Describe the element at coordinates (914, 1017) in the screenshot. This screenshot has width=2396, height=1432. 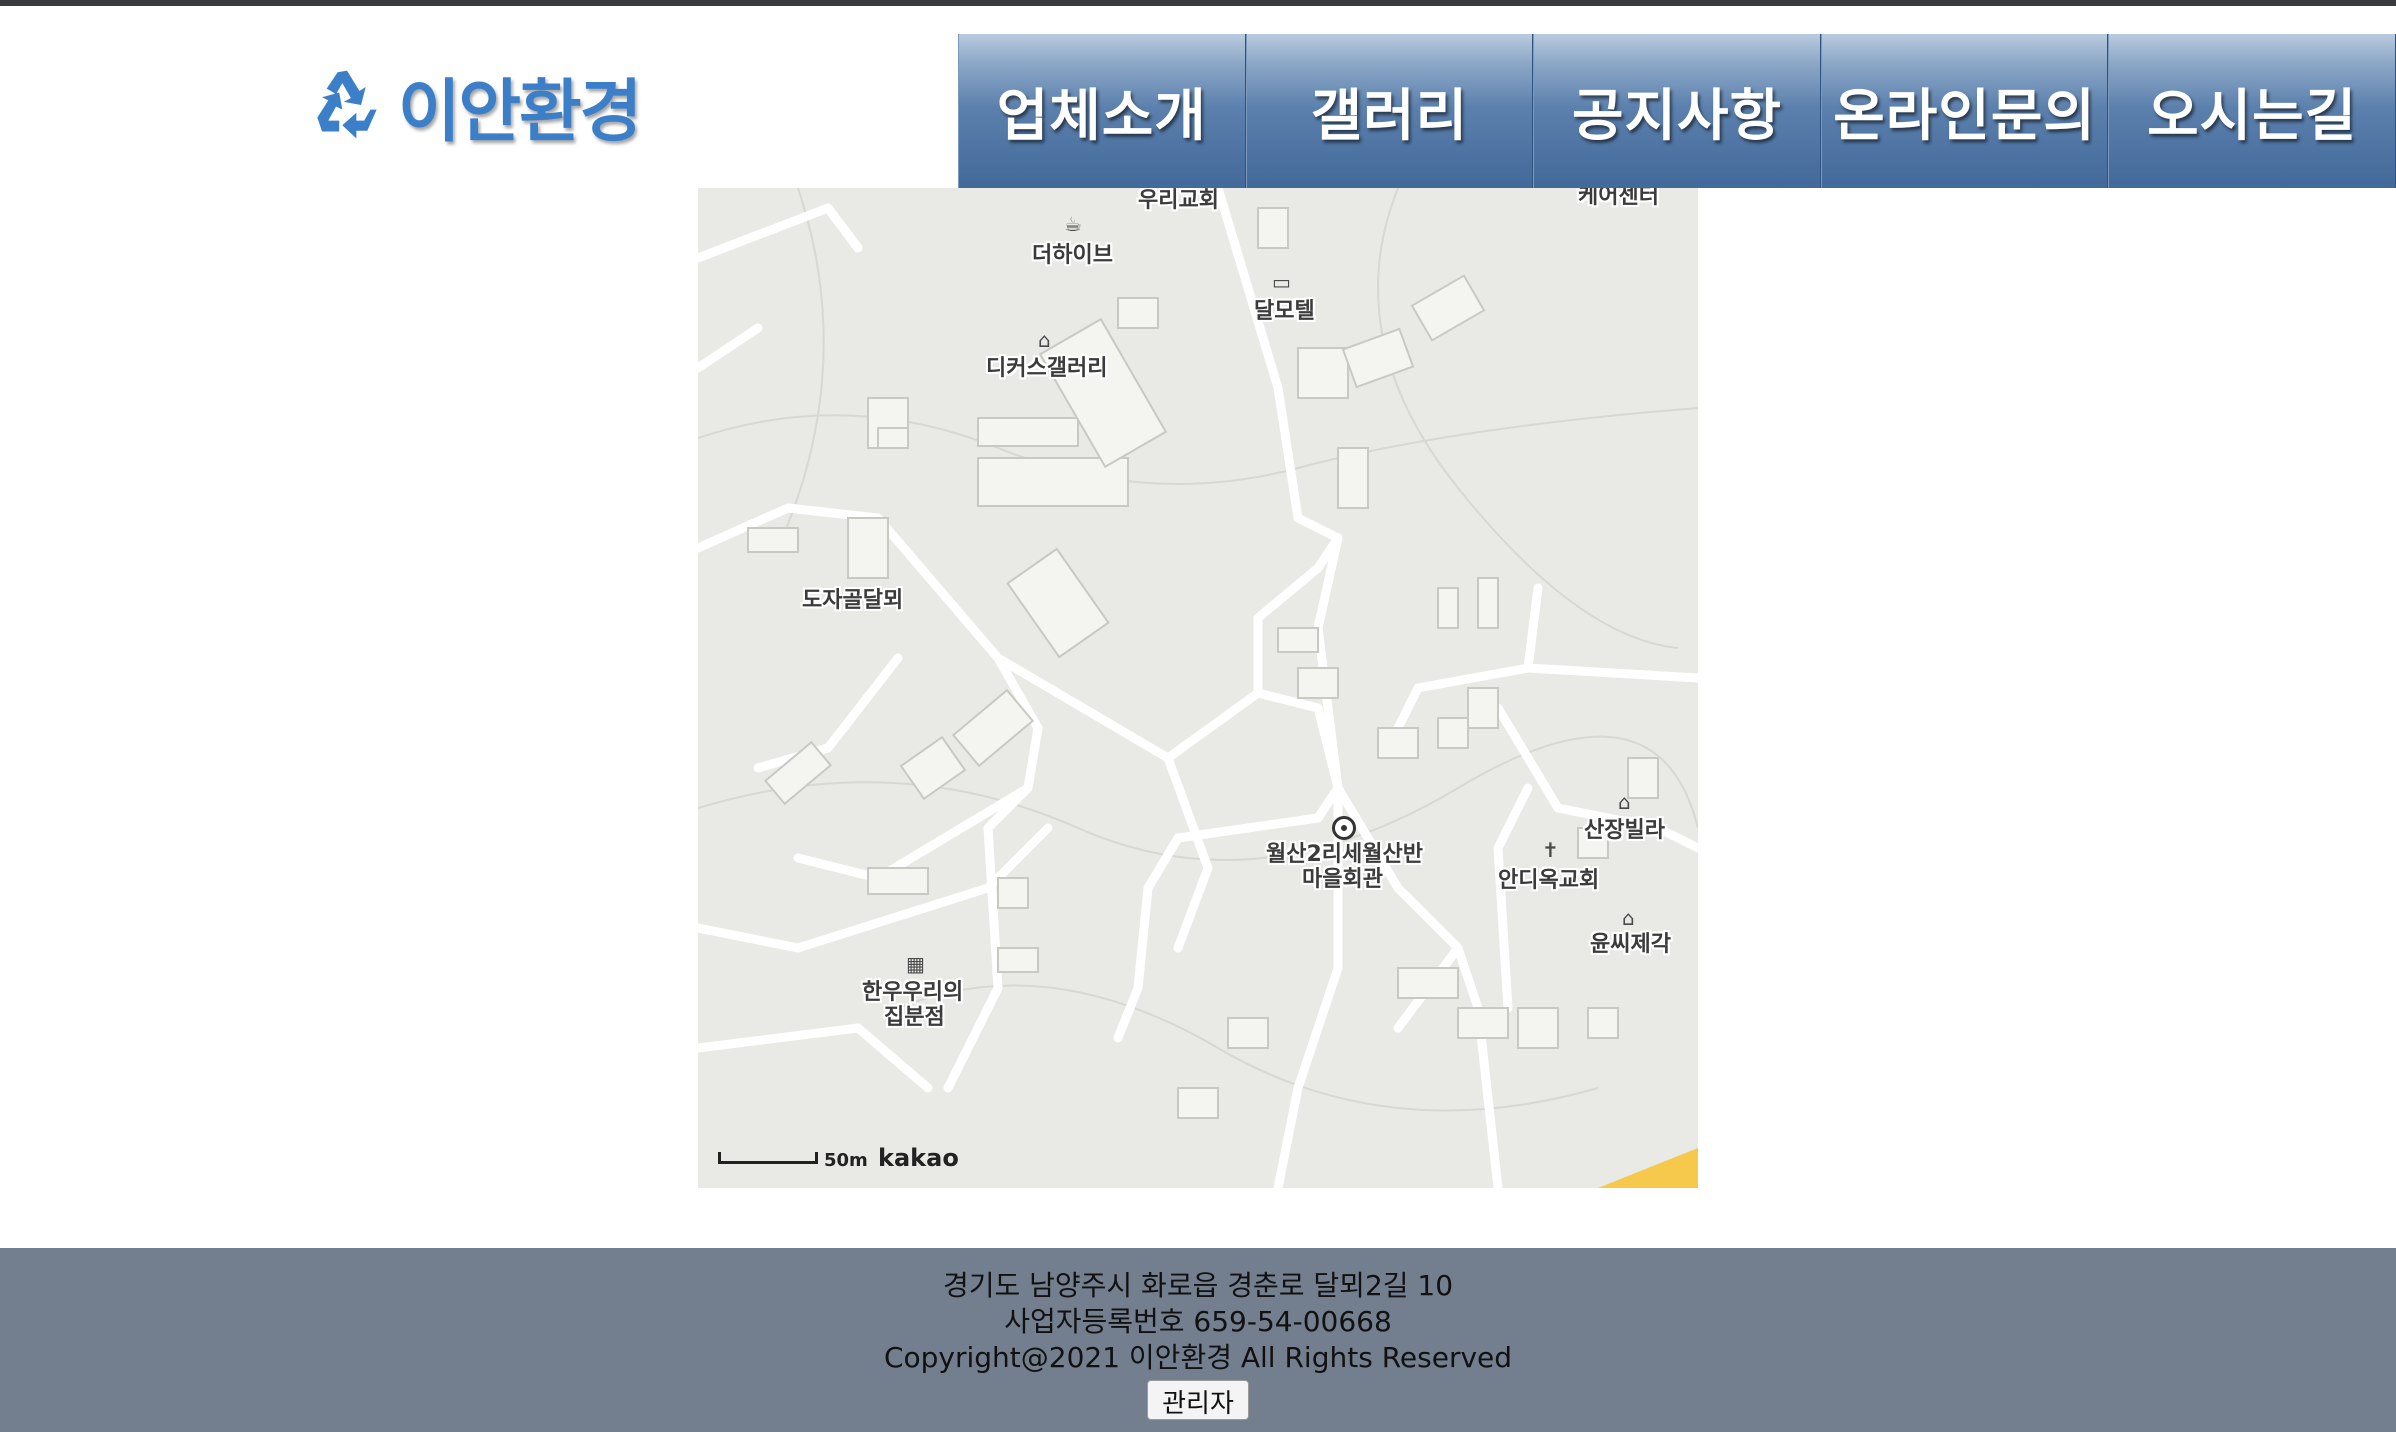
I see `map-label-restaurant-2: 집분점` at that location.